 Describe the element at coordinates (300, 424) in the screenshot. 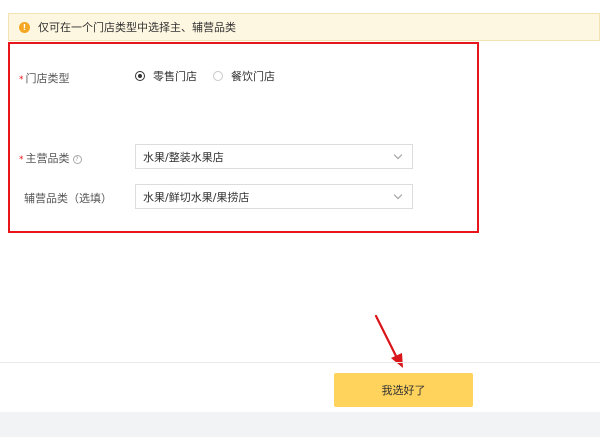

I see `bottom-strip` at that location.